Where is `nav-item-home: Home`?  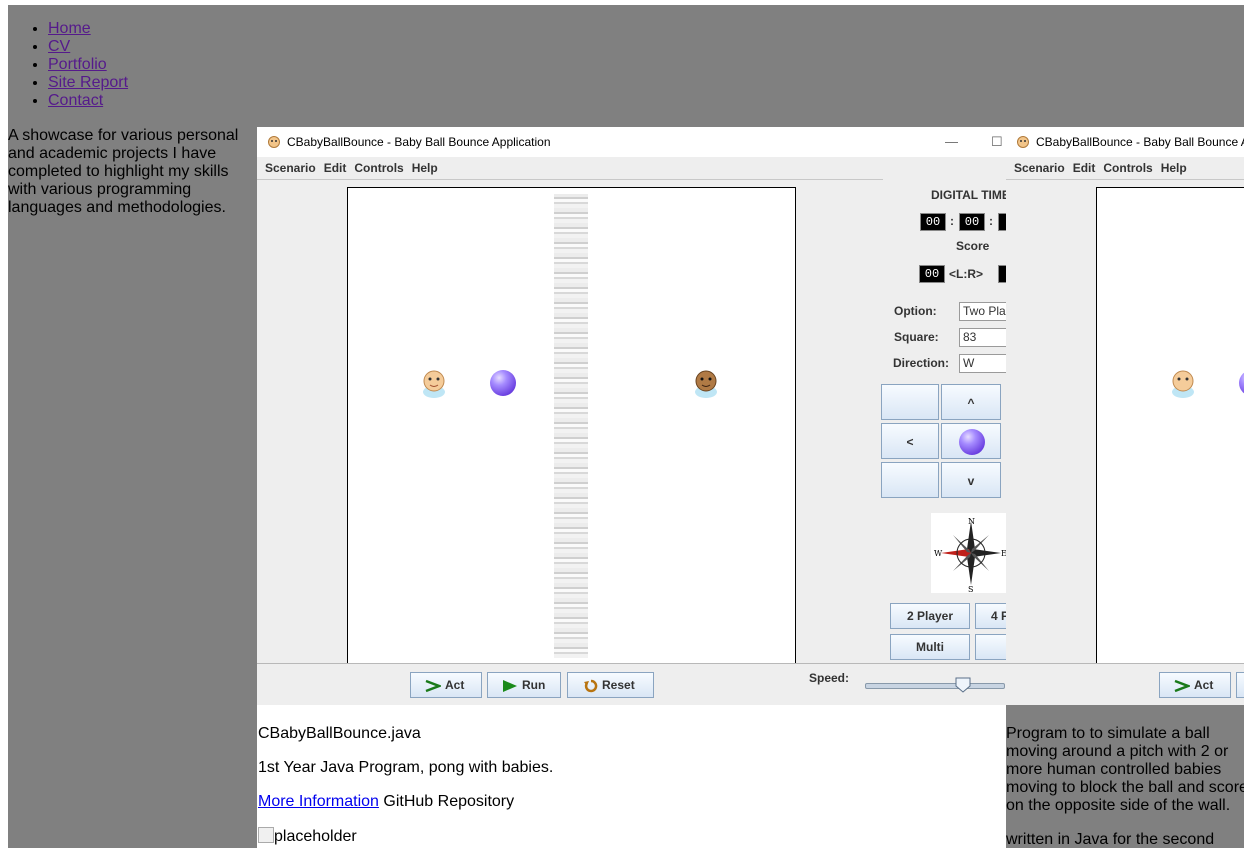
nav-item-home: Home is located at coordinates (88, 29).